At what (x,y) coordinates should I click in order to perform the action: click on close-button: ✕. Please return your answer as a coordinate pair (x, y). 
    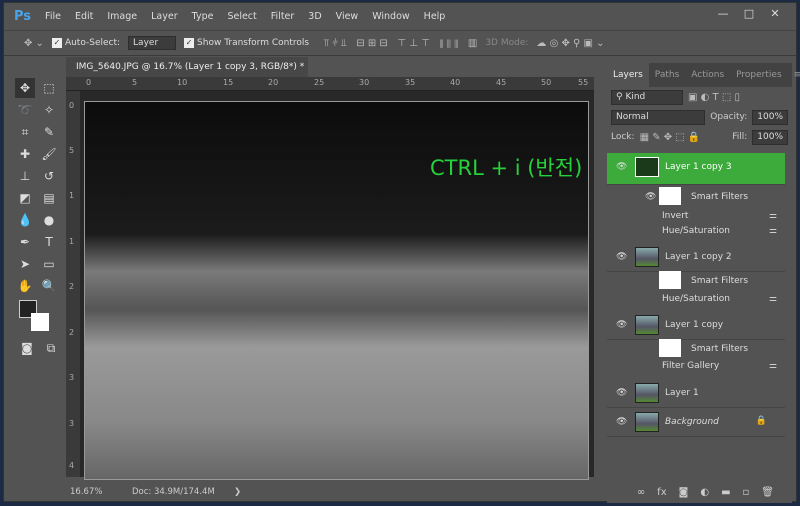
    Looking at the image, I should click on (775, 14).